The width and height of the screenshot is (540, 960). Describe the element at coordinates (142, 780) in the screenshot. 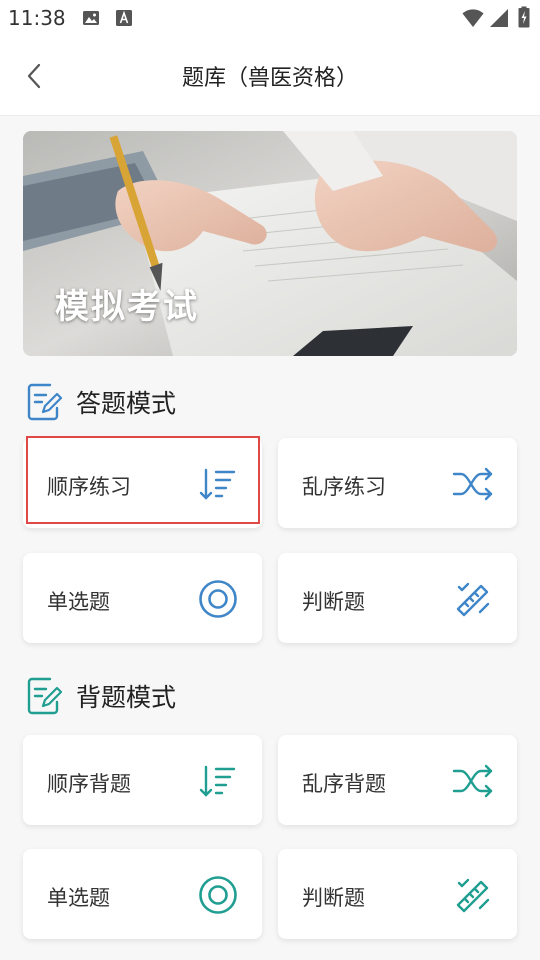

I see `sequential-memorize-card: 顺序背题` at that location.